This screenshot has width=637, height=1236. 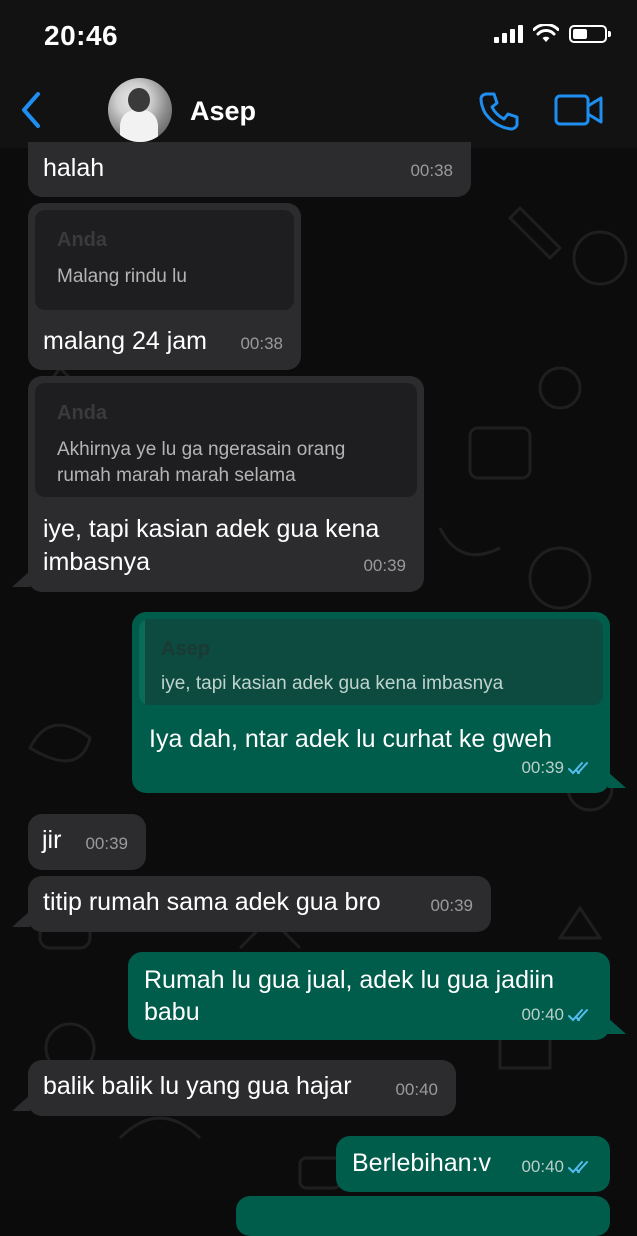 What do you see at coordinates (201, 449) in the screenshot?
I see `quoted-text-line: Akhirnya ye lu ga ngerasain orang` at bounding box center [201, 449].